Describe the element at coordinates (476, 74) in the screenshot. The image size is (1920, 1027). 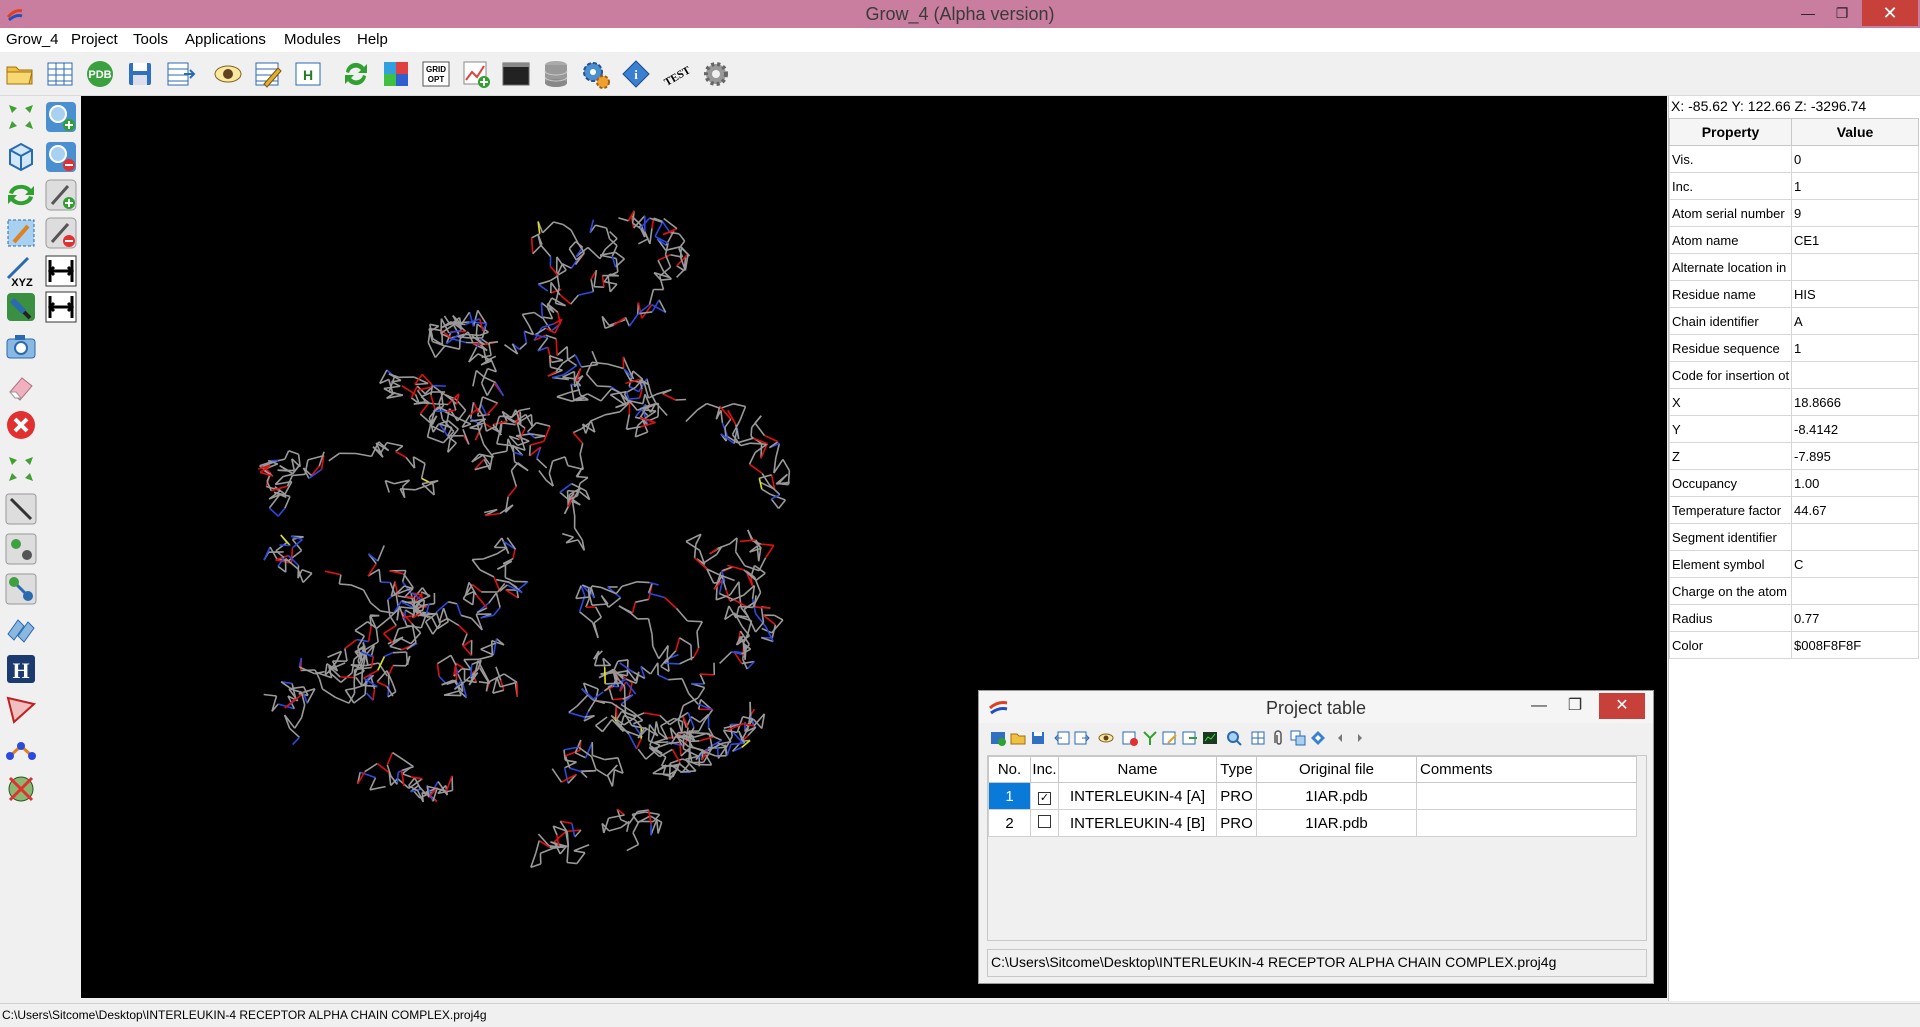
I see `add-chart-icon` at that location.